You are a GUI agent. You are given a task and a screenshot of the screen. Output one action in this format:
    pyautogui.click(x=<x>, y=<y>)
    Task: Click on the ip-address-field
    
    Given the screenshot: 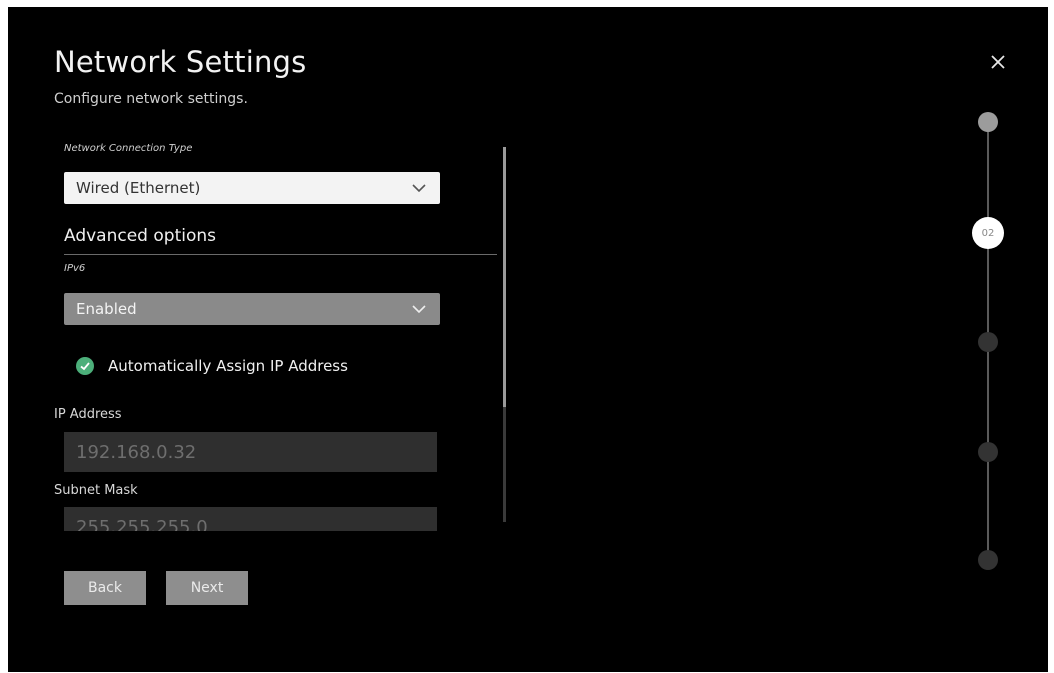 What is the action you would take?
    pyautogui.click(x=250, y=452)
    